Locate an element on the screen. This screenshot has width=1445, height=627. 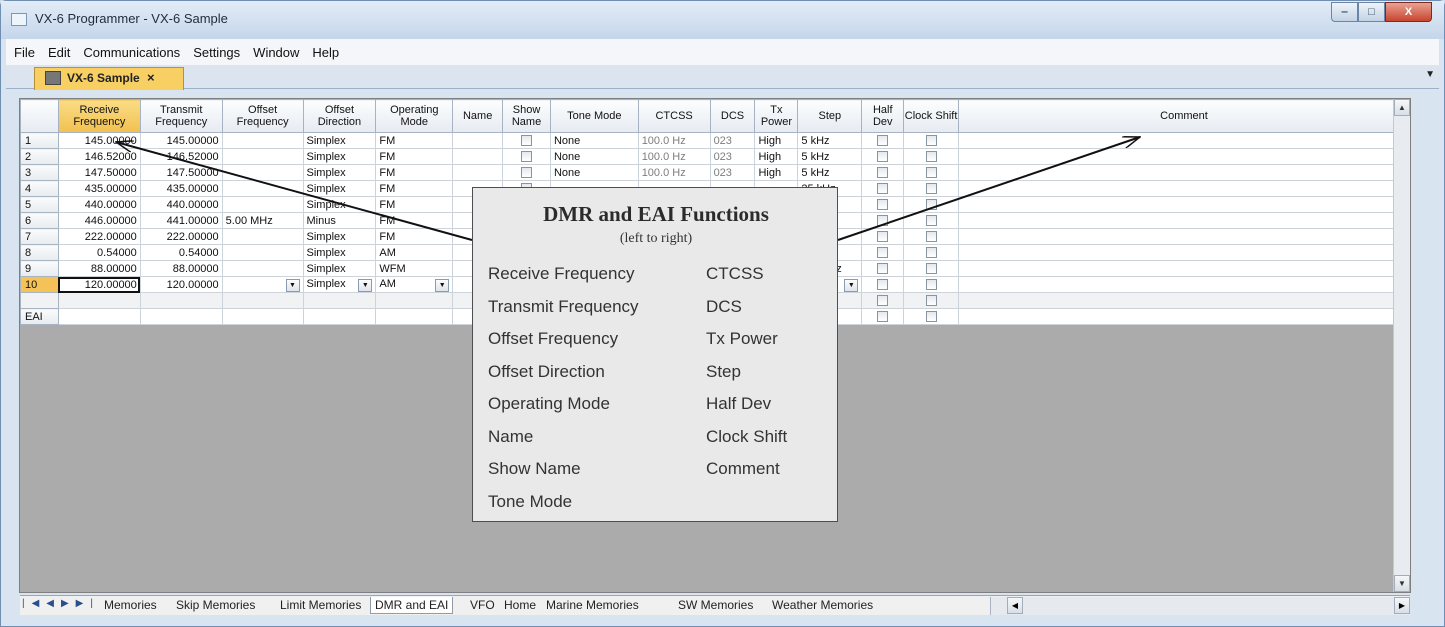
transmit-frequency-cell: 146.52000 is located at coordinates (181, 156).